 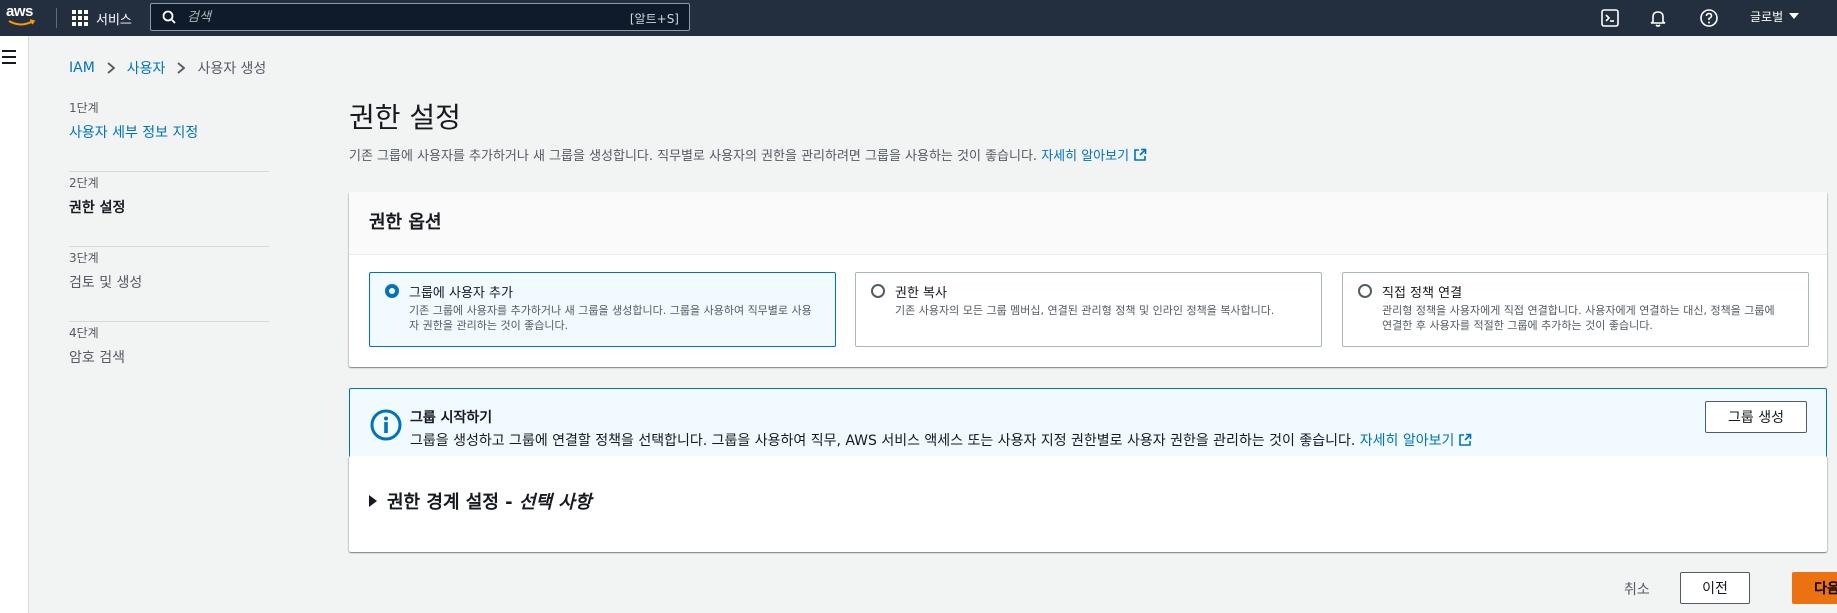 I want to click on permissions-boundary-toggle: 권한 경계 설정 - 선택 사항, so click(x=480, y=501).